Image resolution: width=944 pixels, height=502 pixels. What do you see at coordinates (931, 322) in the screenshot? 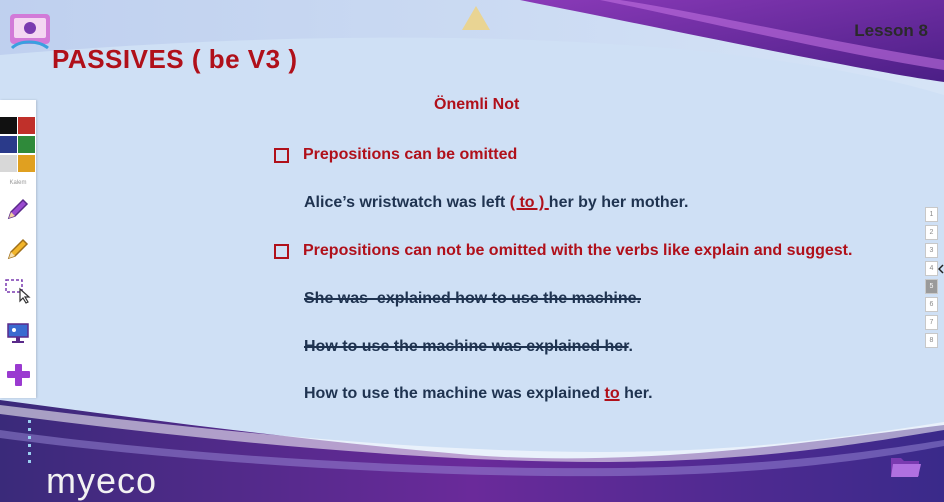
I see `page-thumb-7: 7` at bounding box center [931, 322].